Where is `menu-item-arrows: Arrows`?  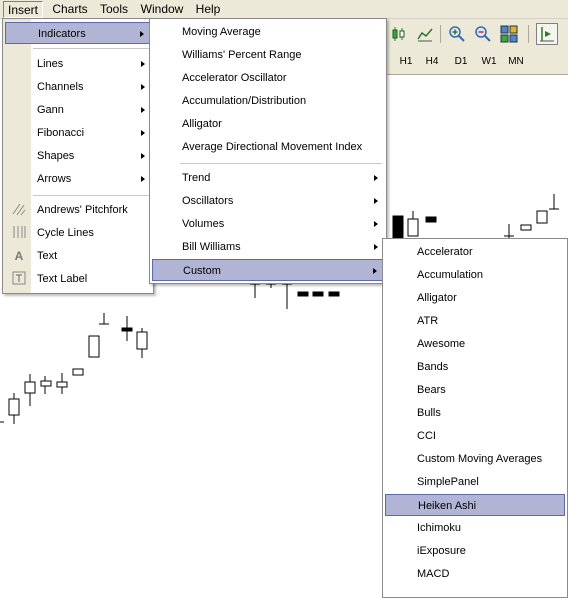
menu-item-arrows: Arrows is located at coordinates (78, 179).